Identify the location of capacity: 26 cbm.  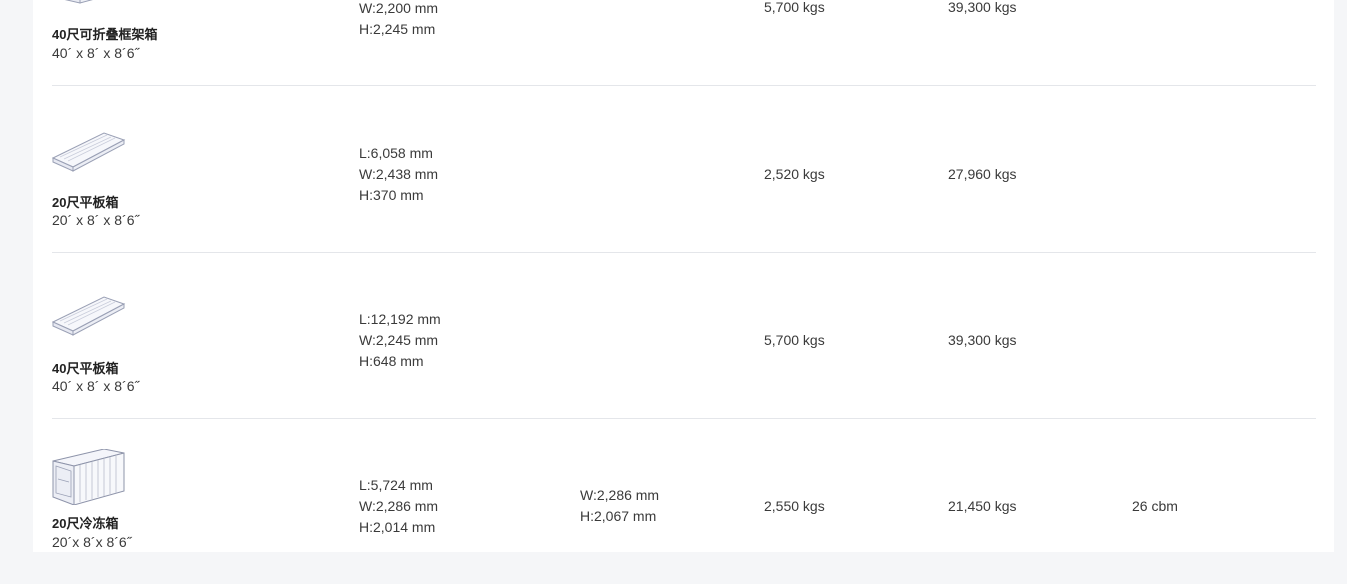
(1155, 506).